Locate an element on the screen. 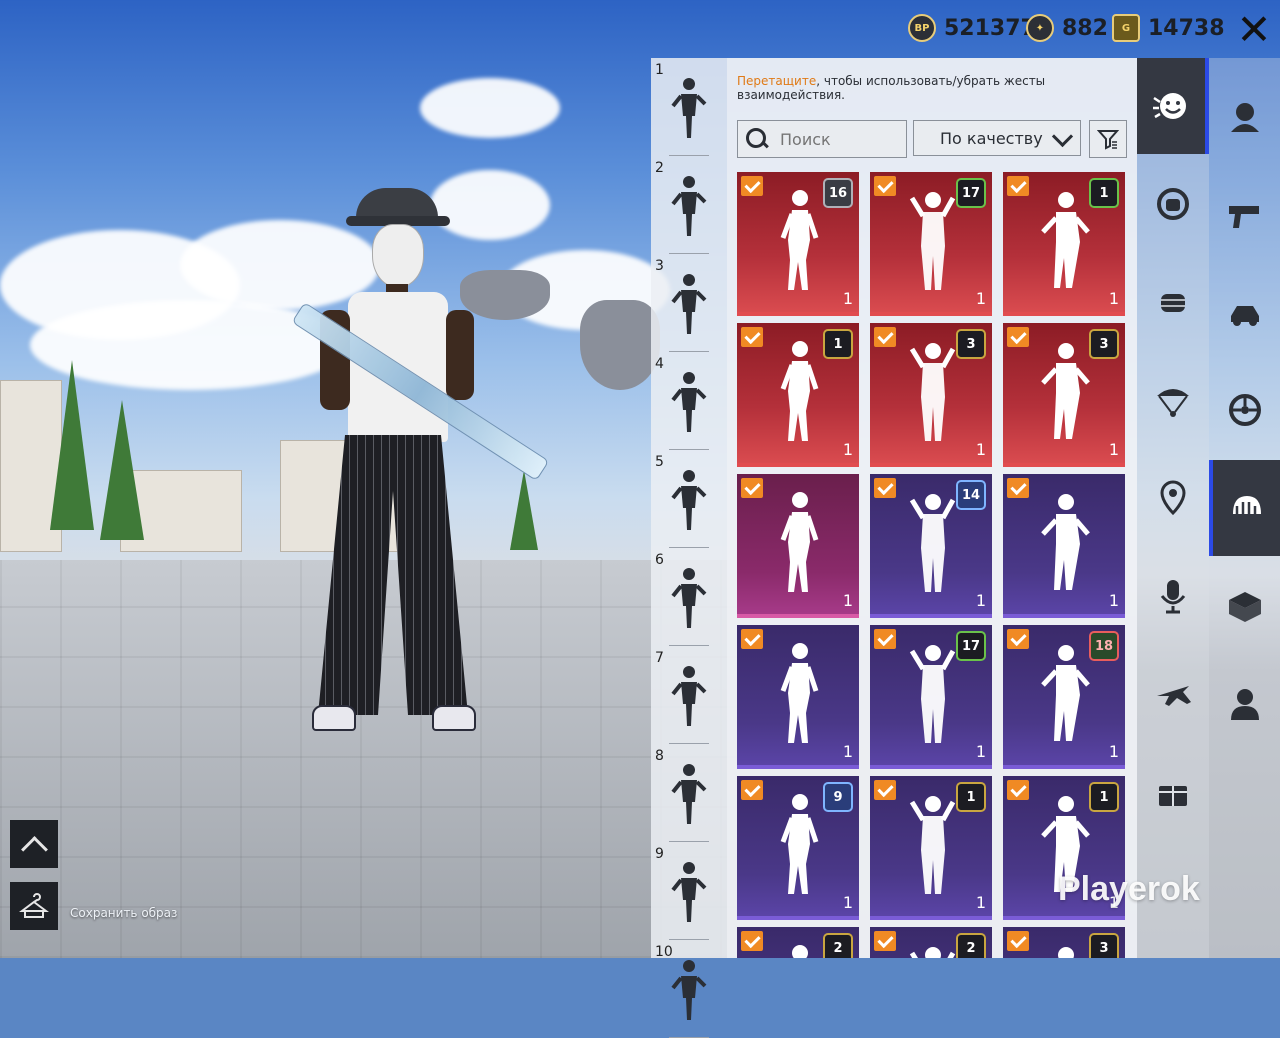  currency-fragment: ✦ 882 is located at coordinates (1067, 28).